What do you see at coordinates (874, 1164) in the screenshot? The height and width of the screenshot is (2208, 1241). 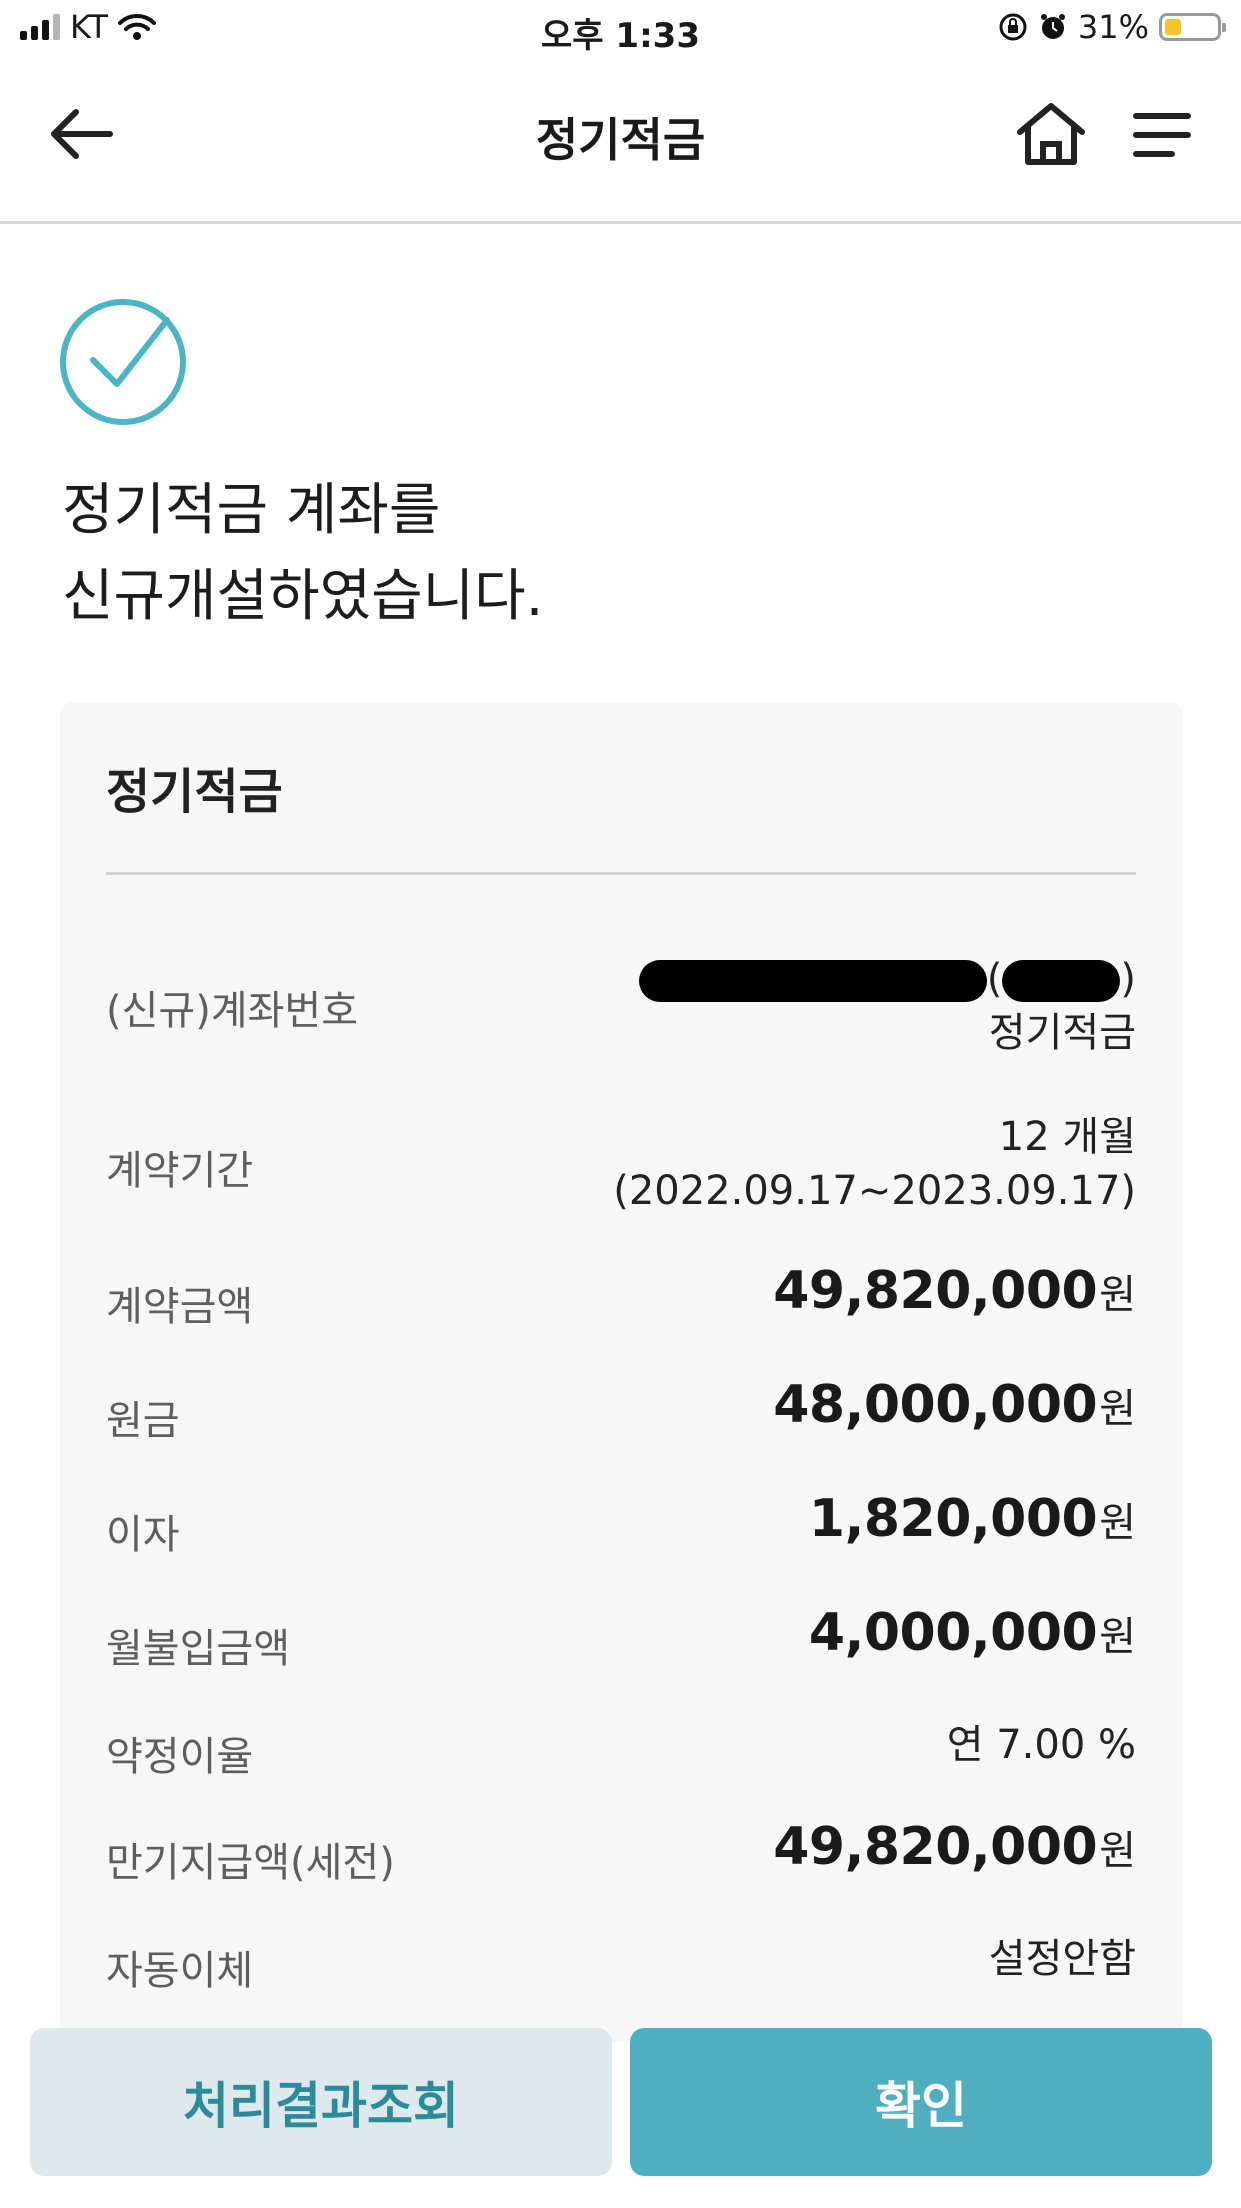 I see `contract-period-value: 12 개월 (2022.09.17~2023.09.17)` at bounding box center [874, 1164].